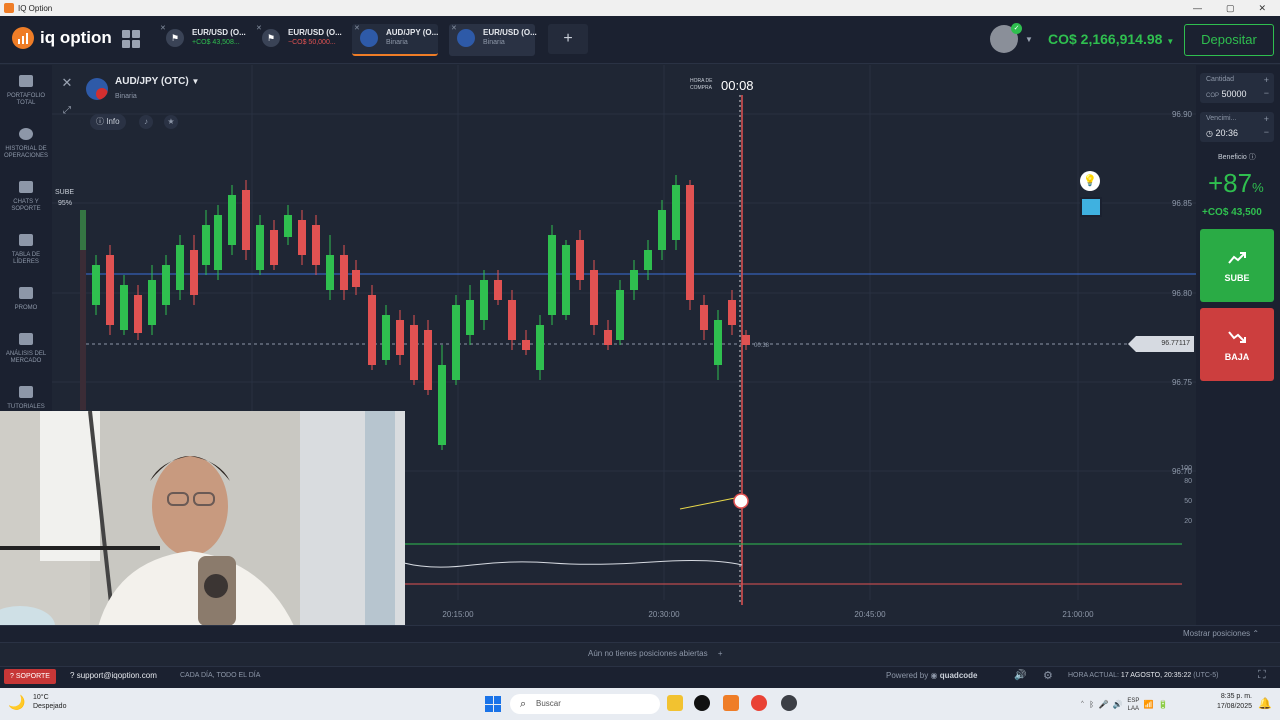  I want to click on profit-pct-sign: %, so click(1258, 187).